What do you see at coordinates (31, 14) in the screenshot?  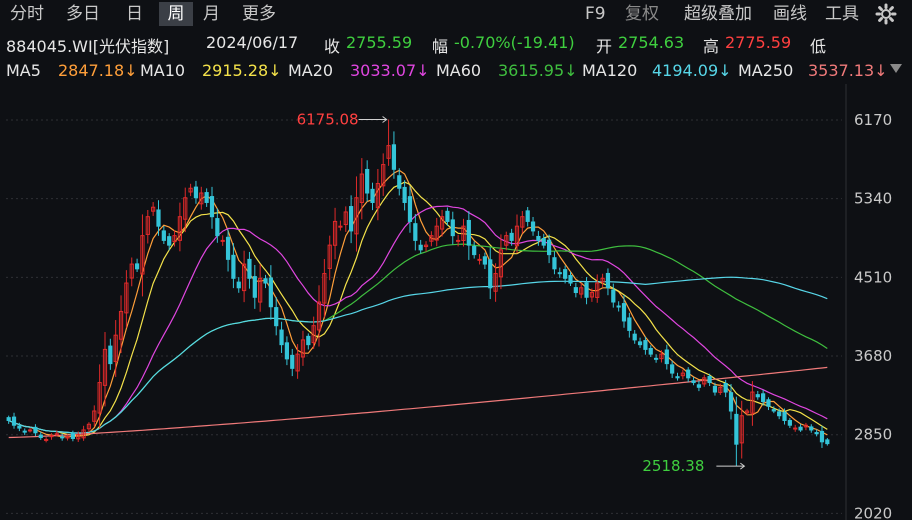 I see `tab-intraday: 分时` at bounding box center [31, 14].